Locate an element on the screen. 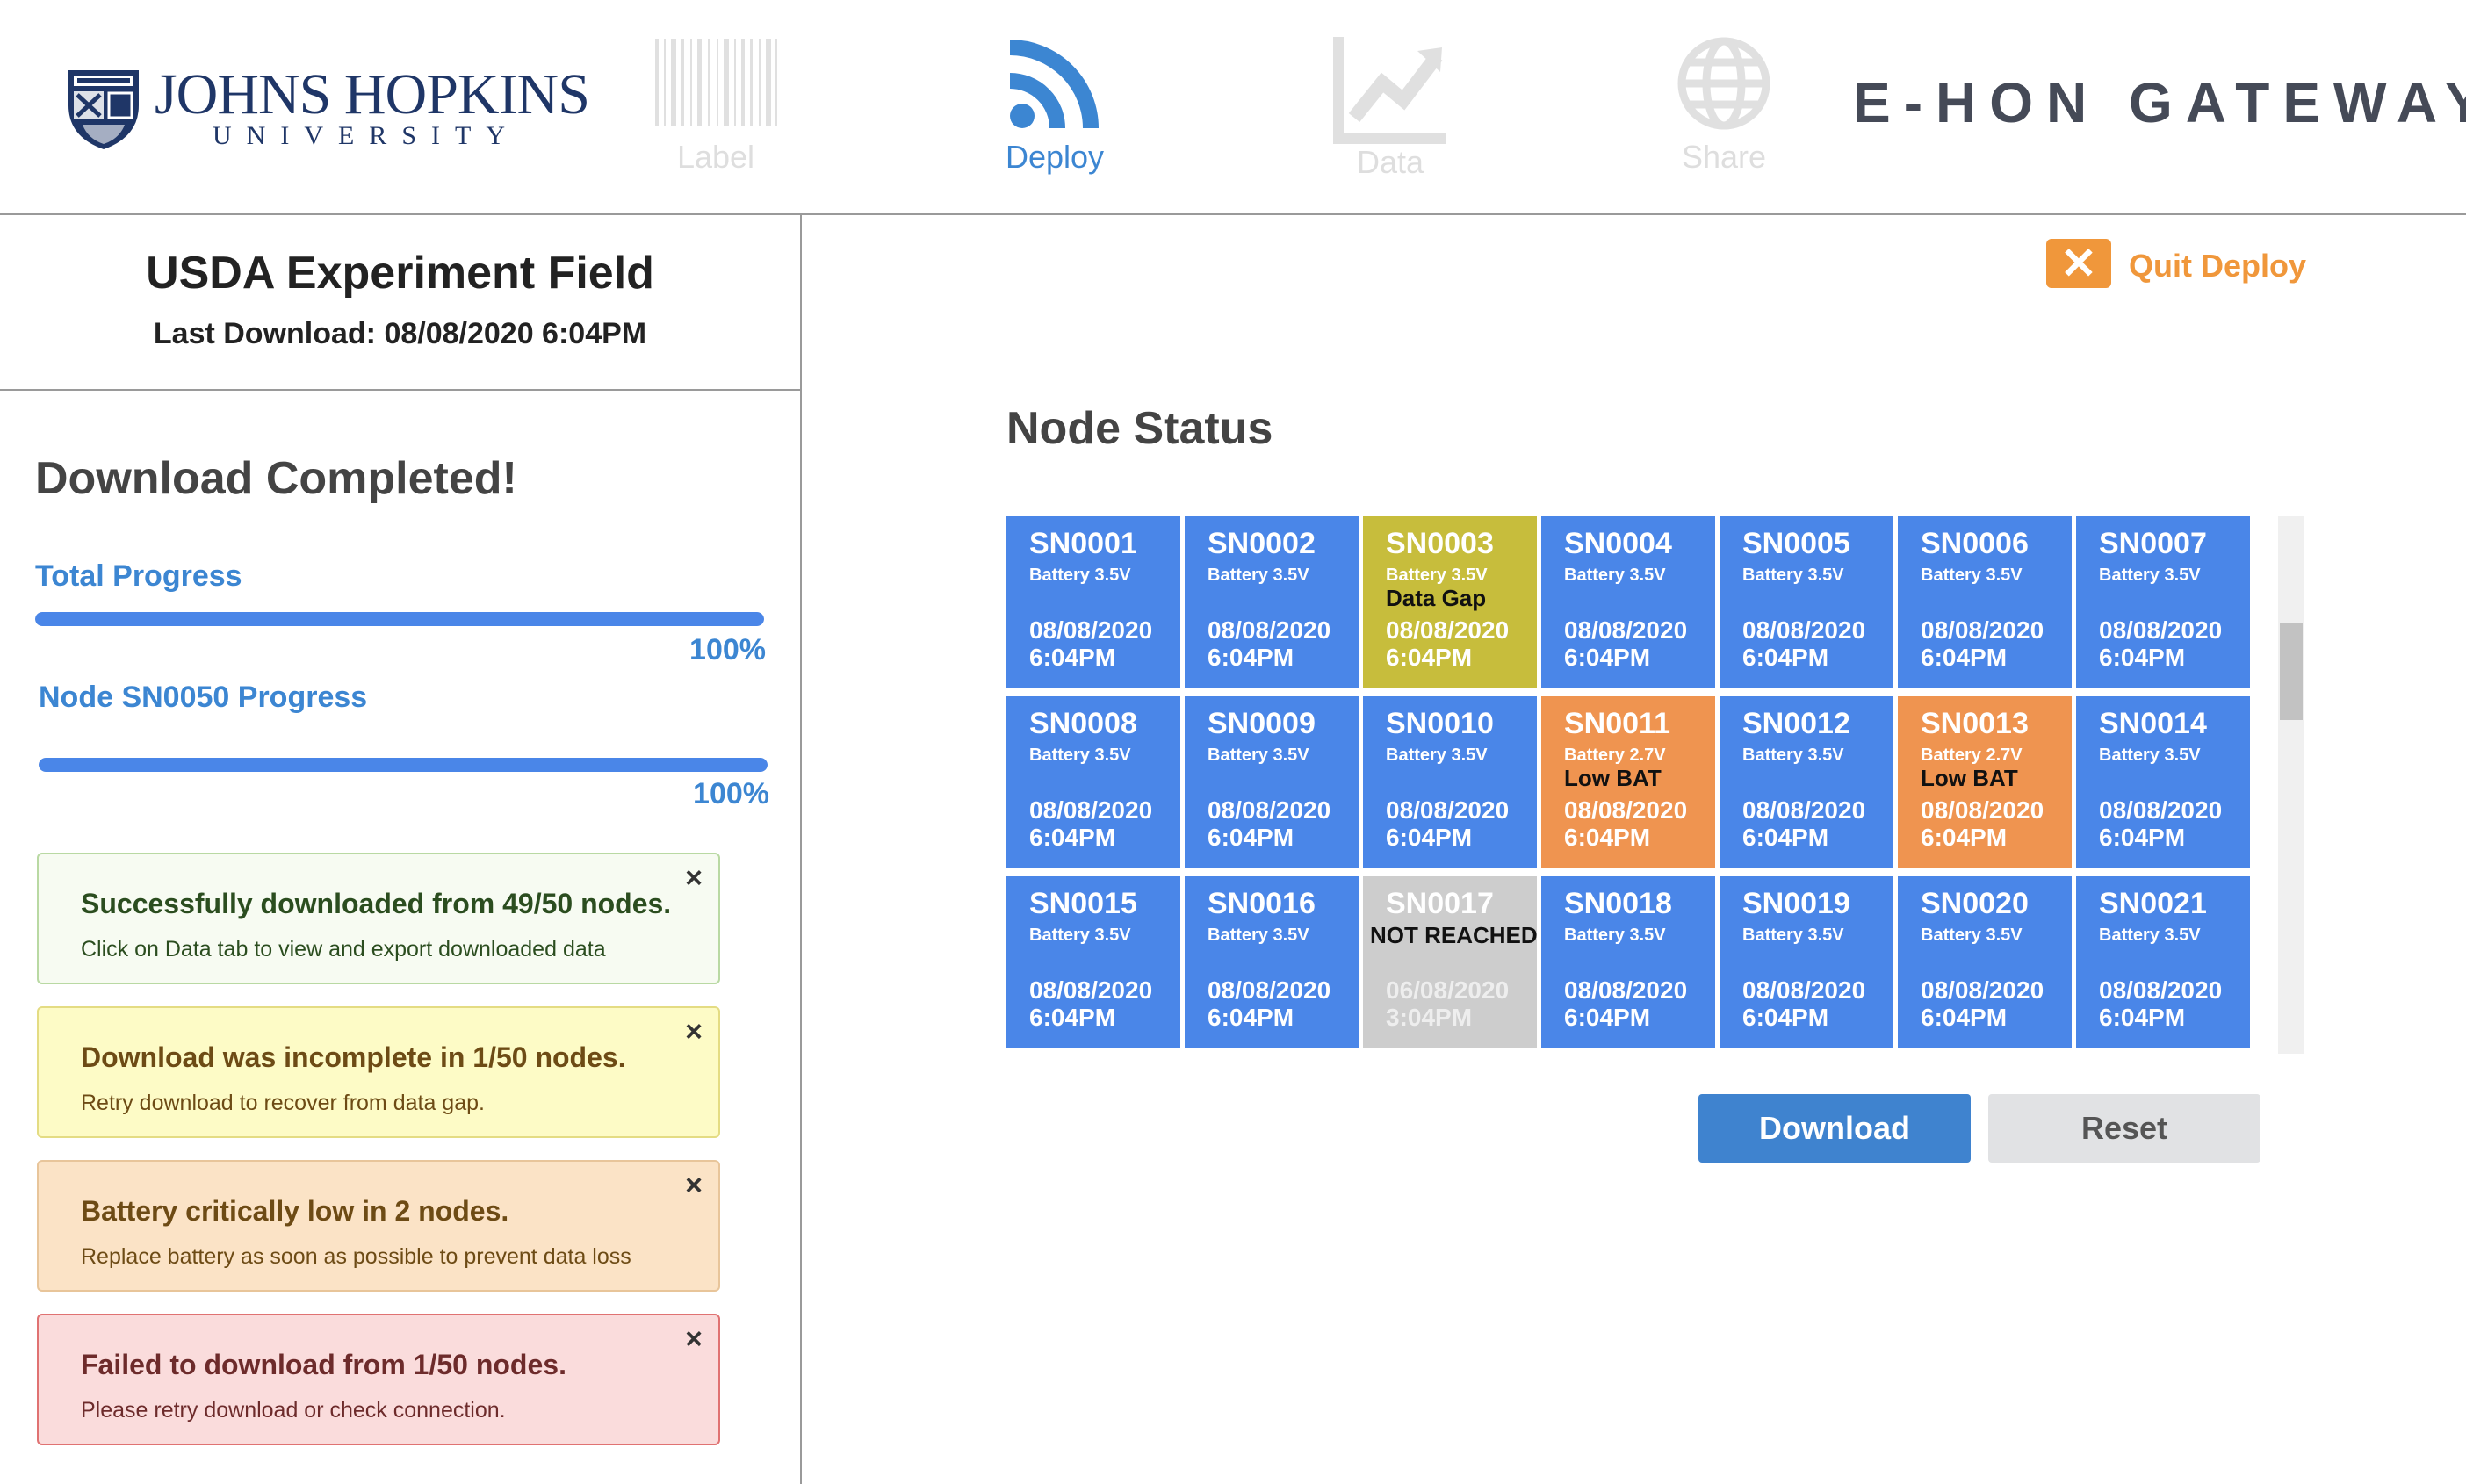 Image resolution: width=2466 pixels, height=1484 pixels. node-id: SN0005 is located at coordinates (1796, 543).